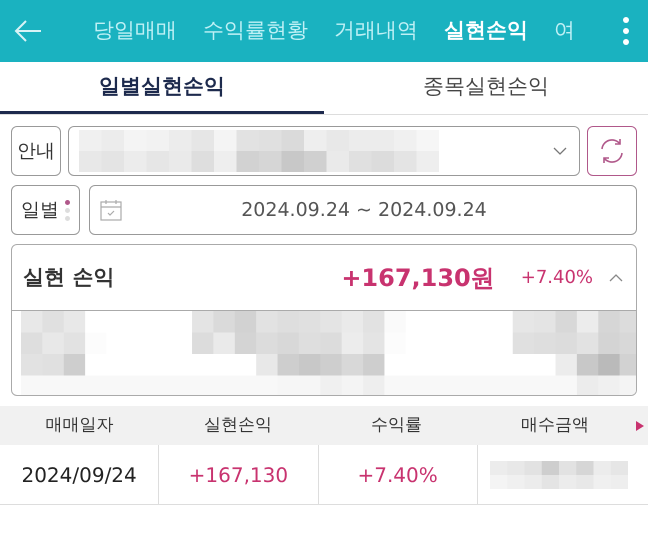 Image resolution: width=648 pixels, height=551 pixels. Describe the element at coordinates (28, 31) in the screenshot. I see `back-icon` at that location.